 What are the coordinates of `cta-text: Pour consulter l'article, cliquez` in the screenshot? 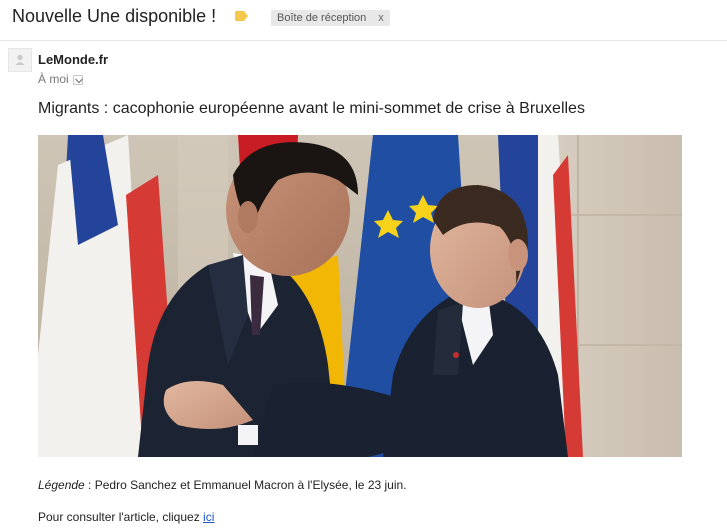 It's located at (121, 517).